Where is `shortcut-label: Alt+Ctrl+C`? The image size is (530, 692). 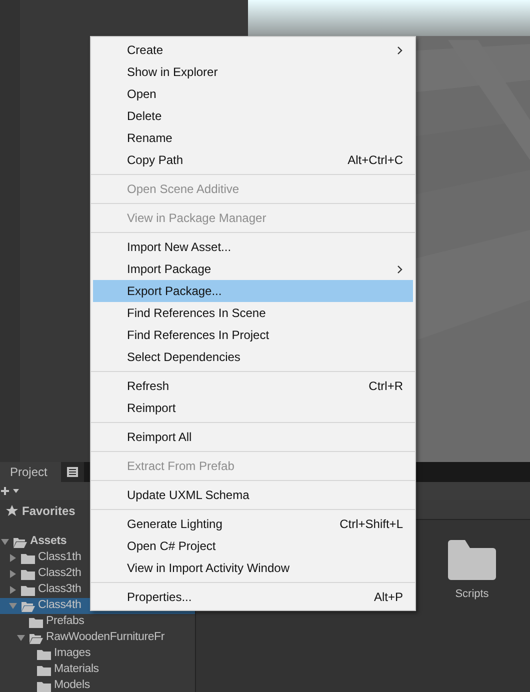 shortcut-label: Alt+Ctrl+C is located at coordinates (375, 160).